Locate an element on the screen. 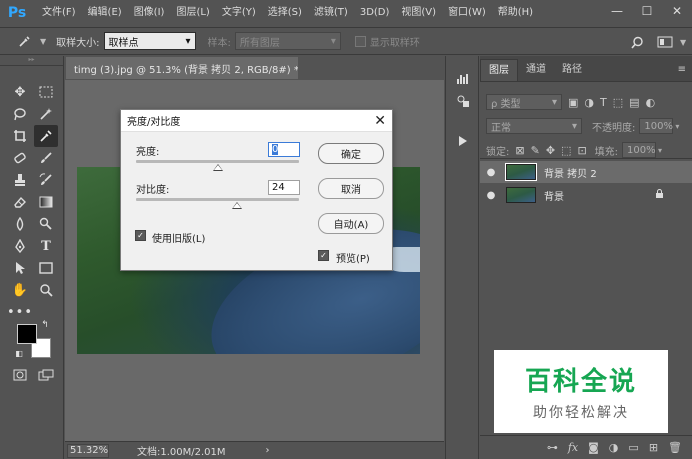 The image size is (692, 459). status-menu-arrow-icon: › is located at coordinates (268, 450).